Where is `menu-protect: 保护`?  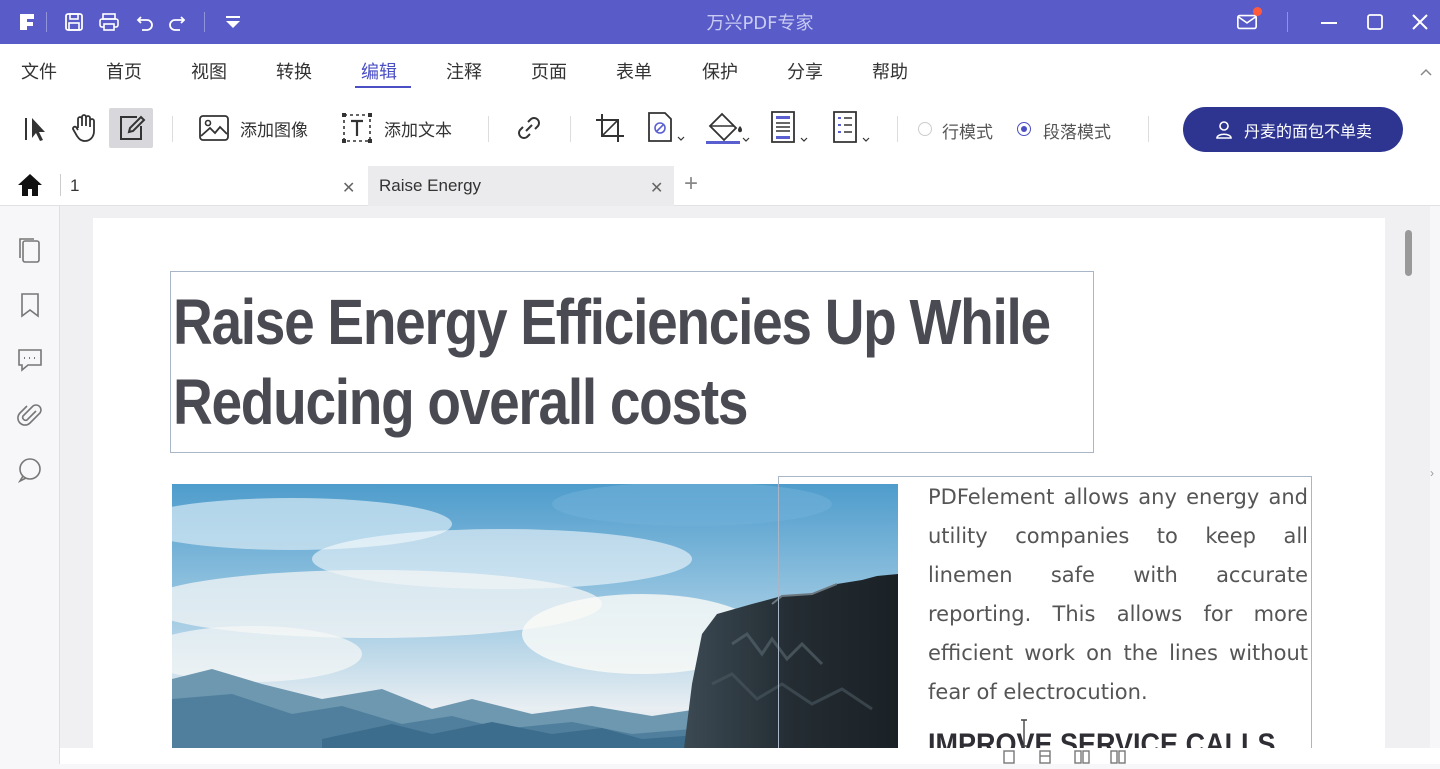
menu-protect: 保护 is located at coordinates (720, 71).